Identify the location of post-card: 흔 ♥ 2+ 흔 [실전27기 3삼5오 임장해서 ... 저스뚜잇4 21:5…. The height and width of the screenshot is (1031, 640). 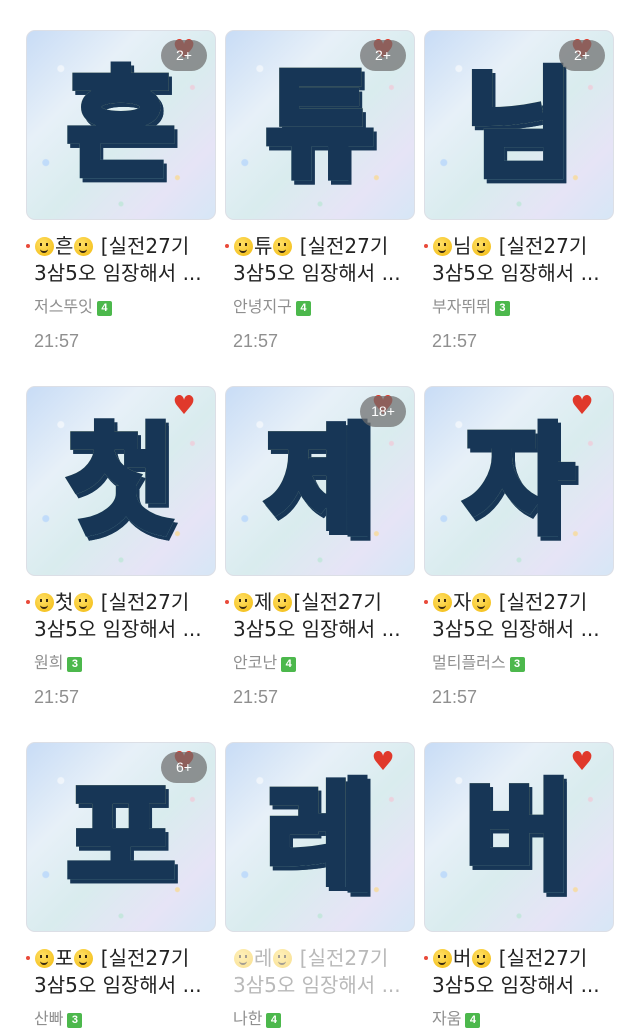
(121, 191).